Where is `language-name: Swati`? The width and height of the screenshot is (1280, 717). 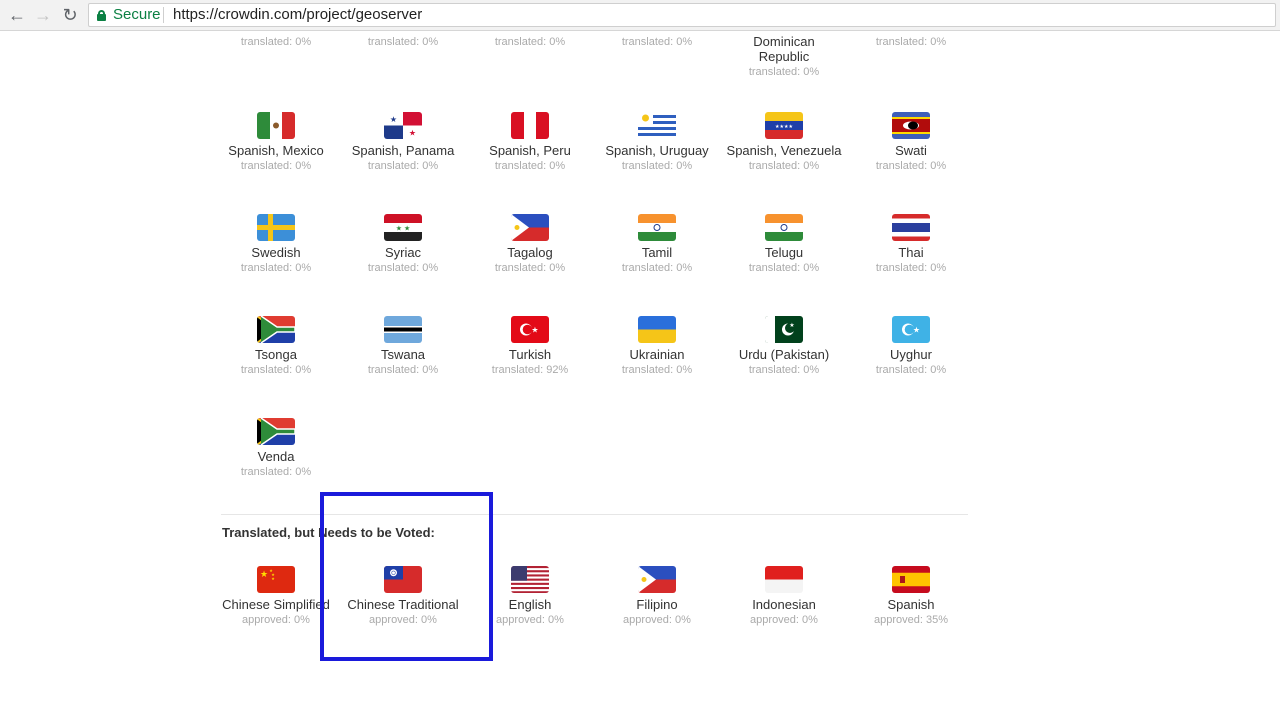 language-name: Swati is located at coordinates (911, 150).